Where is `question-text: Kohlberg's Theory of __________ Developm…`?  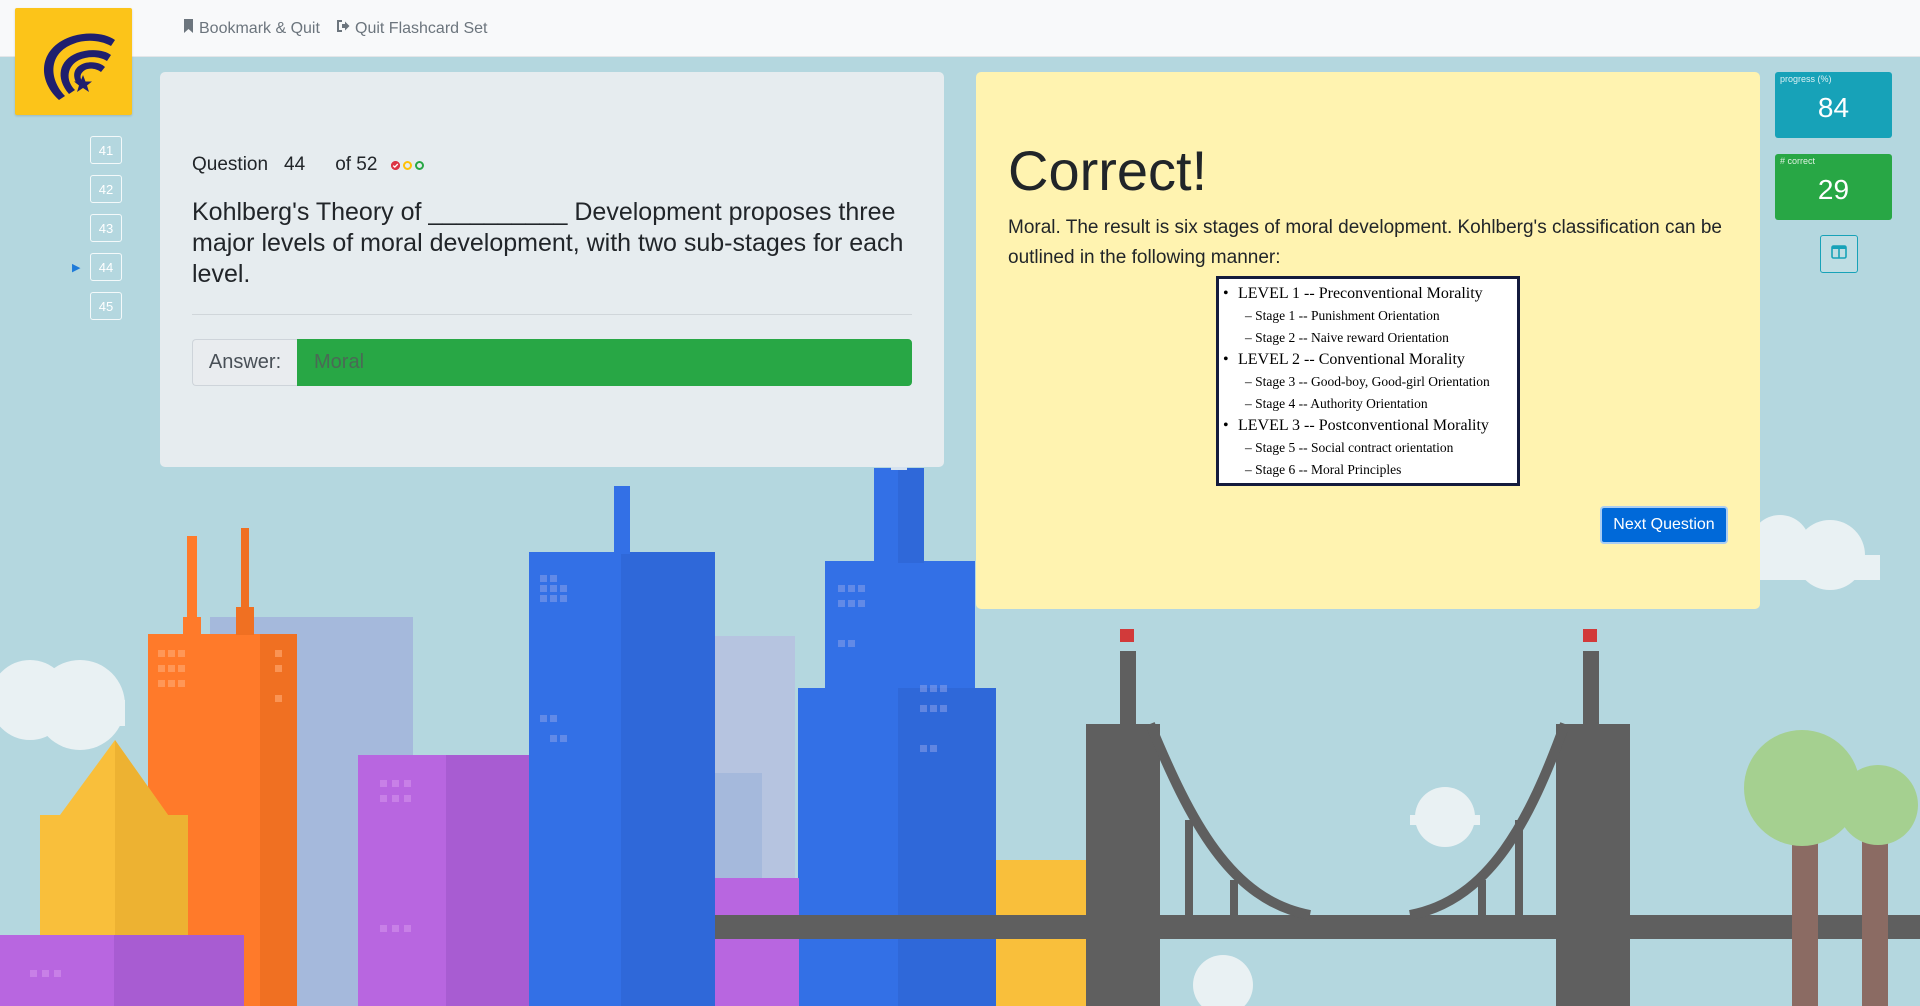 question-text: Kohlberg's Theory of __________ Developm… is located at coordinates (548, 243).